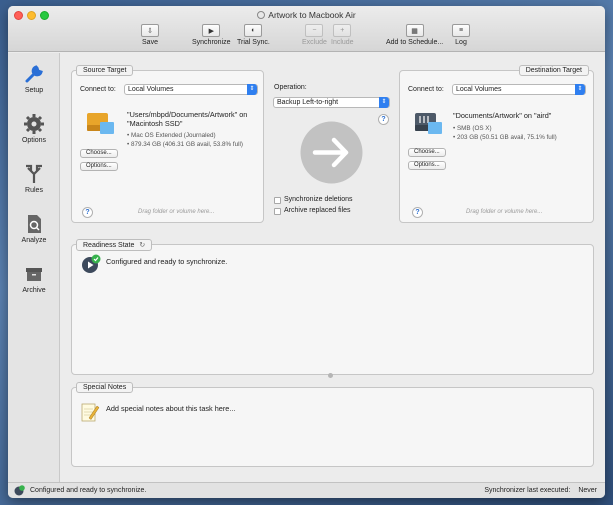 This screenshot has width=613, height=505. What do you see at coordinates (342, 30) in the screenshot?
I see `include-icon: +` at bounding box center [342, 30].